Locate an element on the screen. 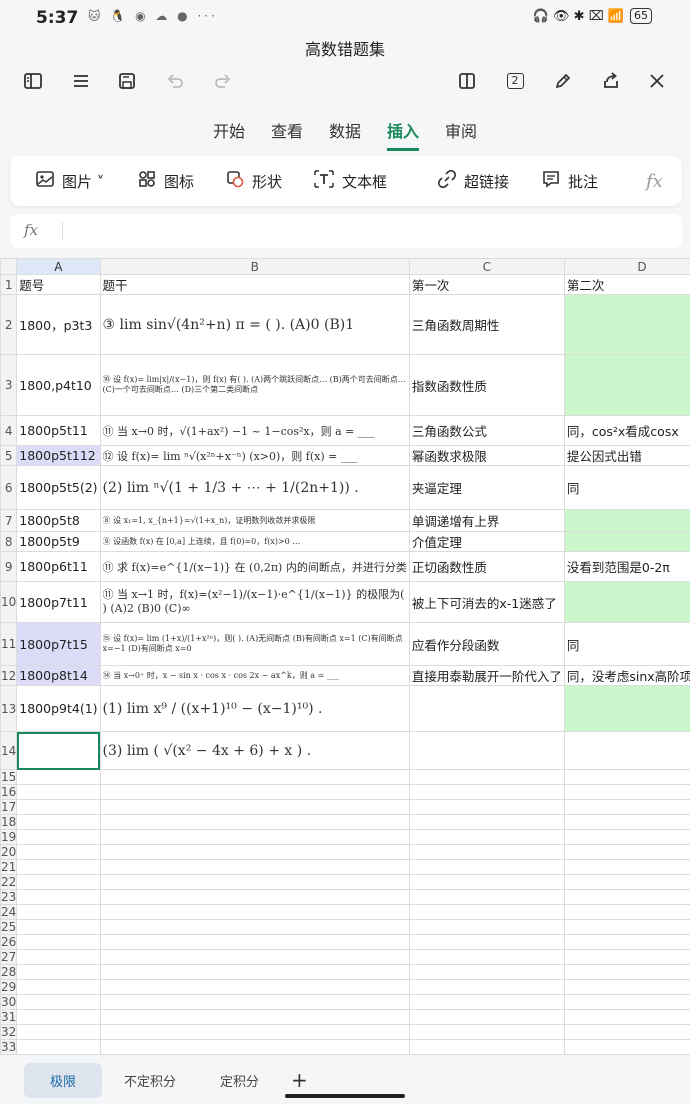  column-header-d: D is located at coordinates (626, 266).